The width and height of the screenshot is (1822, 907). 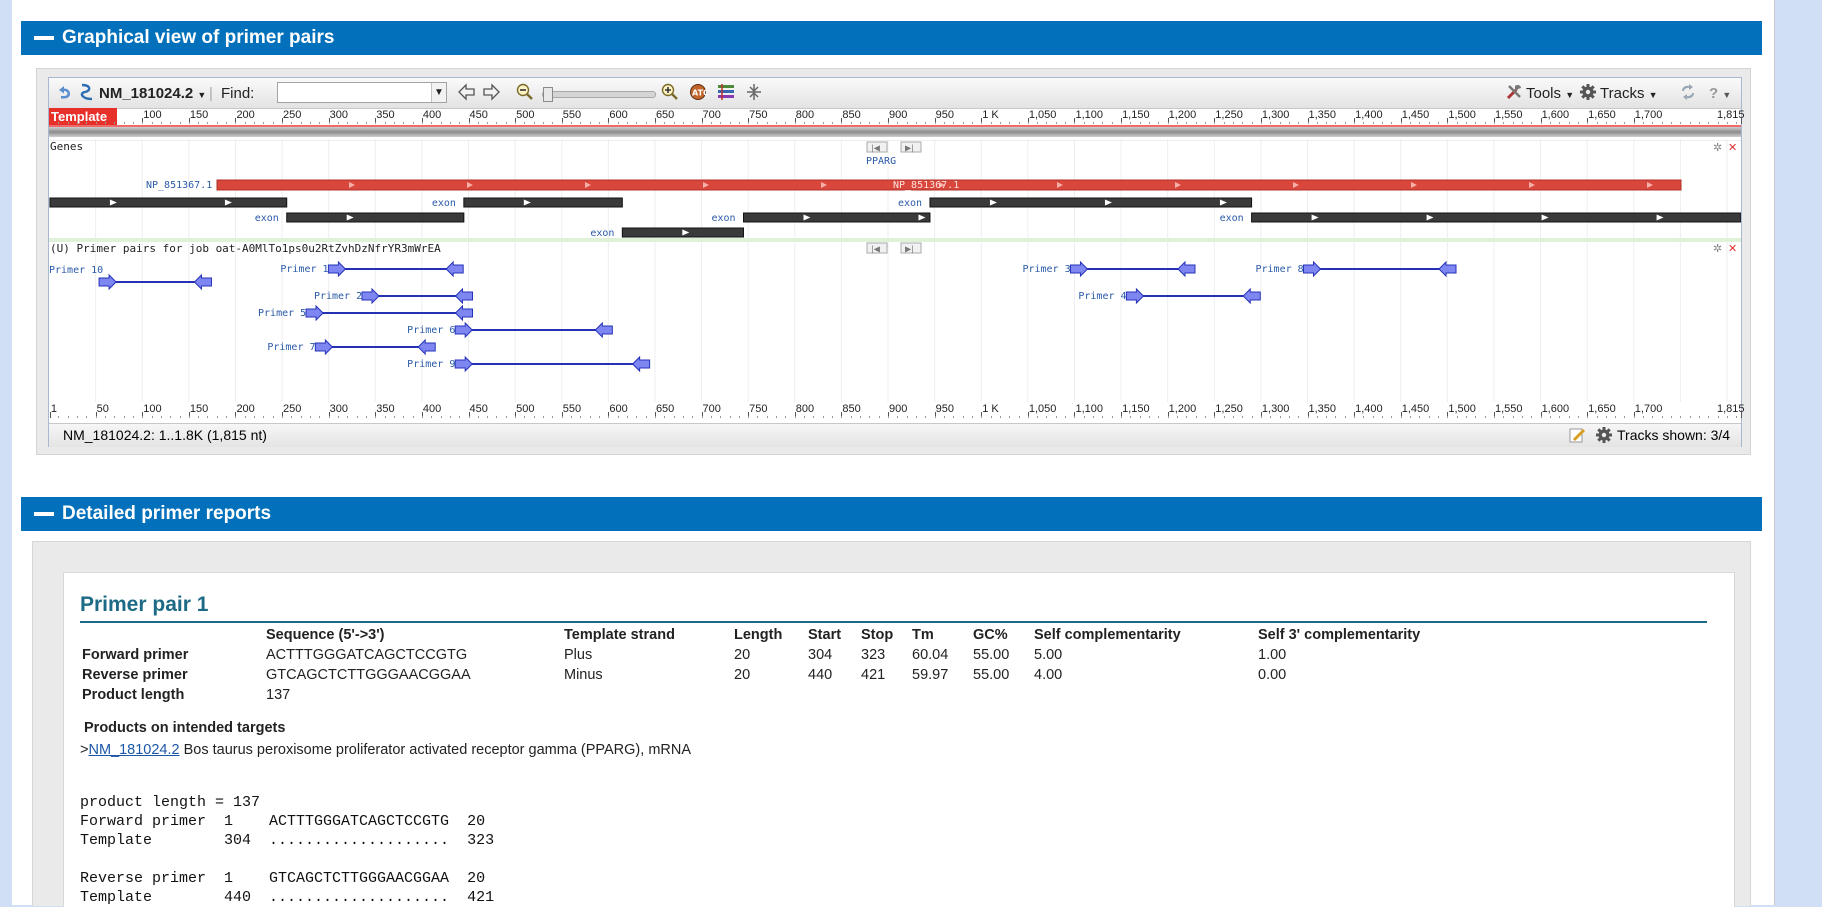 What do you see at coordinates (64, 94) in the screenshot?
I see `undo-icon` at bounding box center [64, 94].